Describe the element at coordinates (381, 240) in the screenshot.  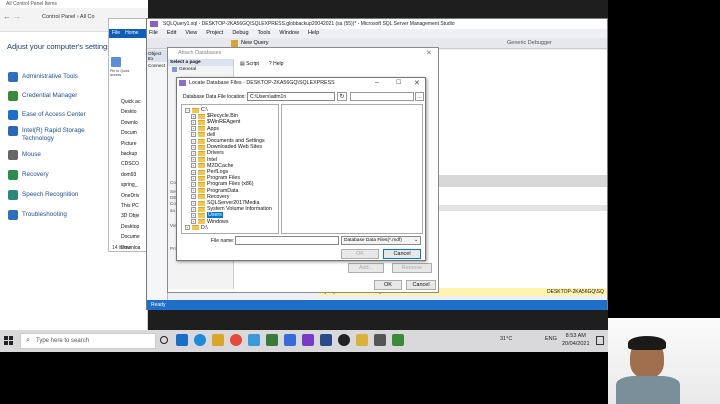
I see `file-type-dropdown: Database Data Files(*.mdf) ⌄` at that location.